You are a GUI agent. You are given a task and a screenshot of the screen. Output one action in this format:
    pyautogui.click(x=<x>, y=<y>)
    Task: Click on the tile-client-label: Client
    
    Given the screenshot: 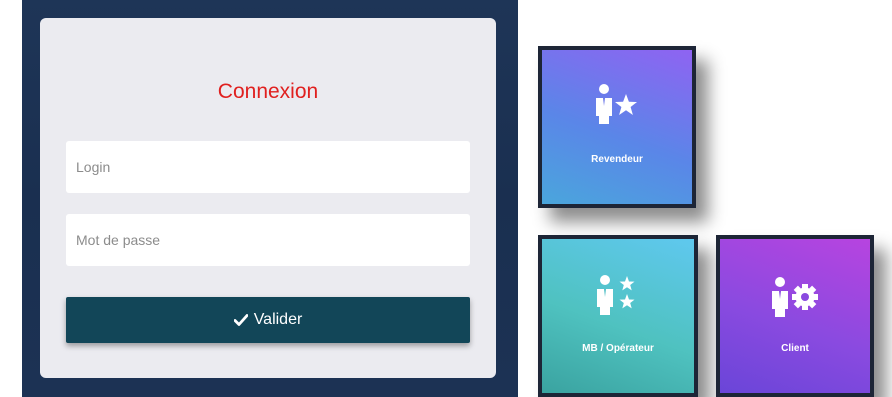 What is the action you would take?
    pyautogui.click(x=795, y=348)
    